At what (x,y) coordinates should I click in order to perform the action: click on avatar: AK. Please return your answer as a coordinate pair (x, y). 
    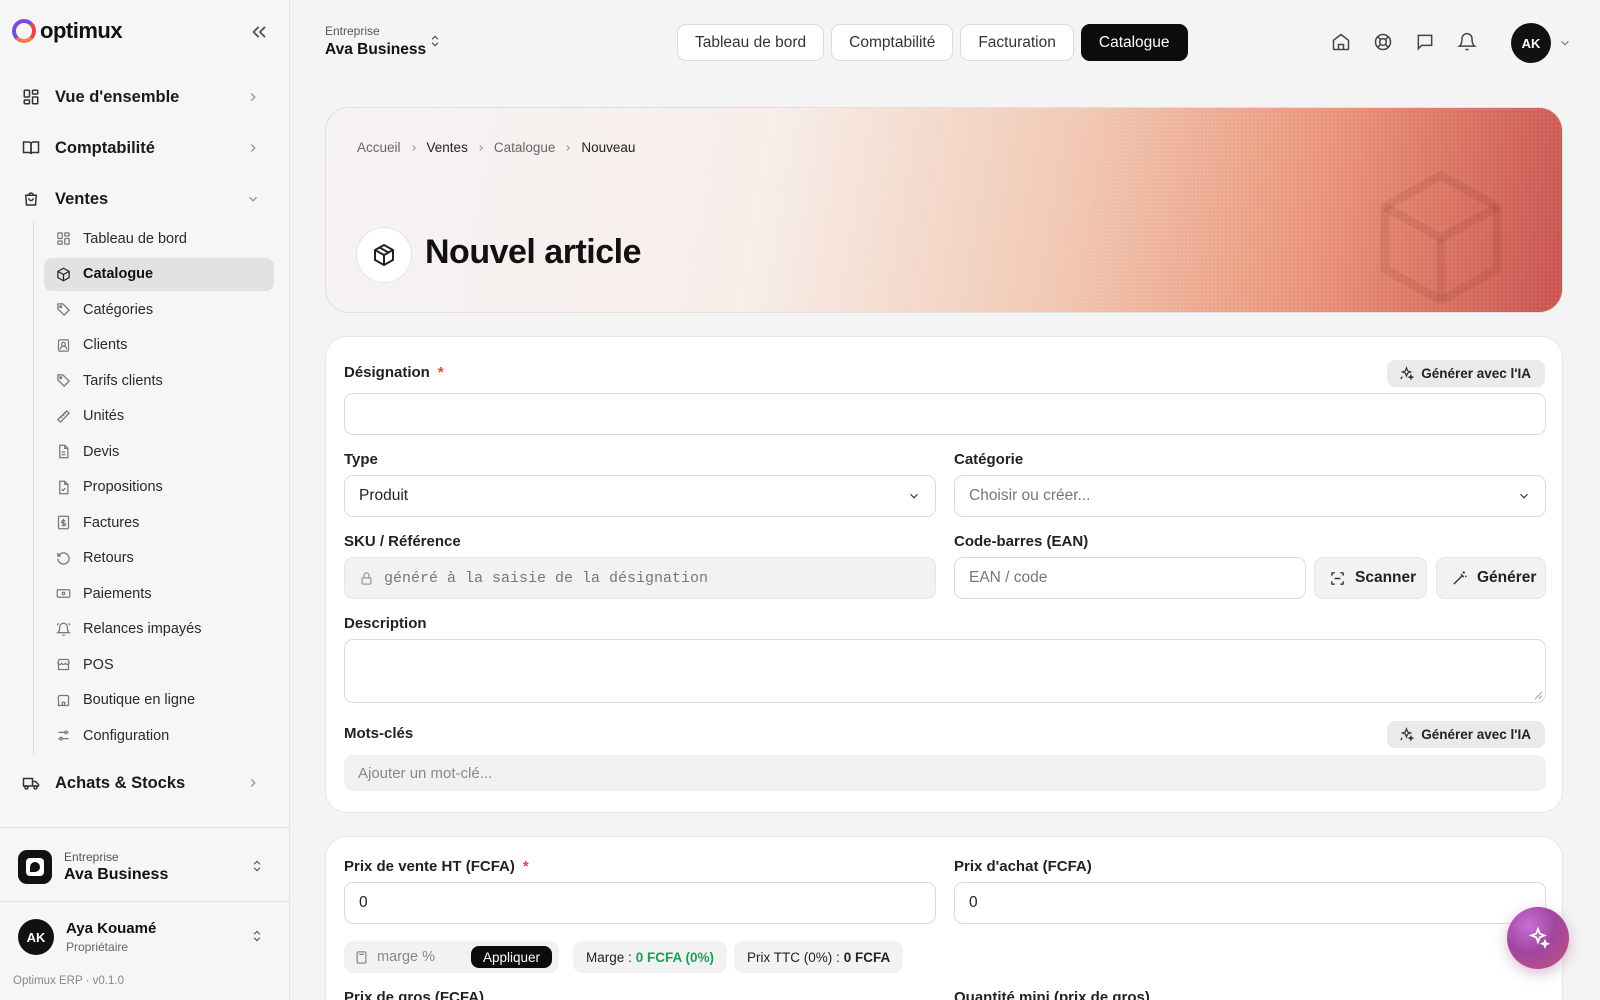
    Looking at the image, I should click on (1531, 43).